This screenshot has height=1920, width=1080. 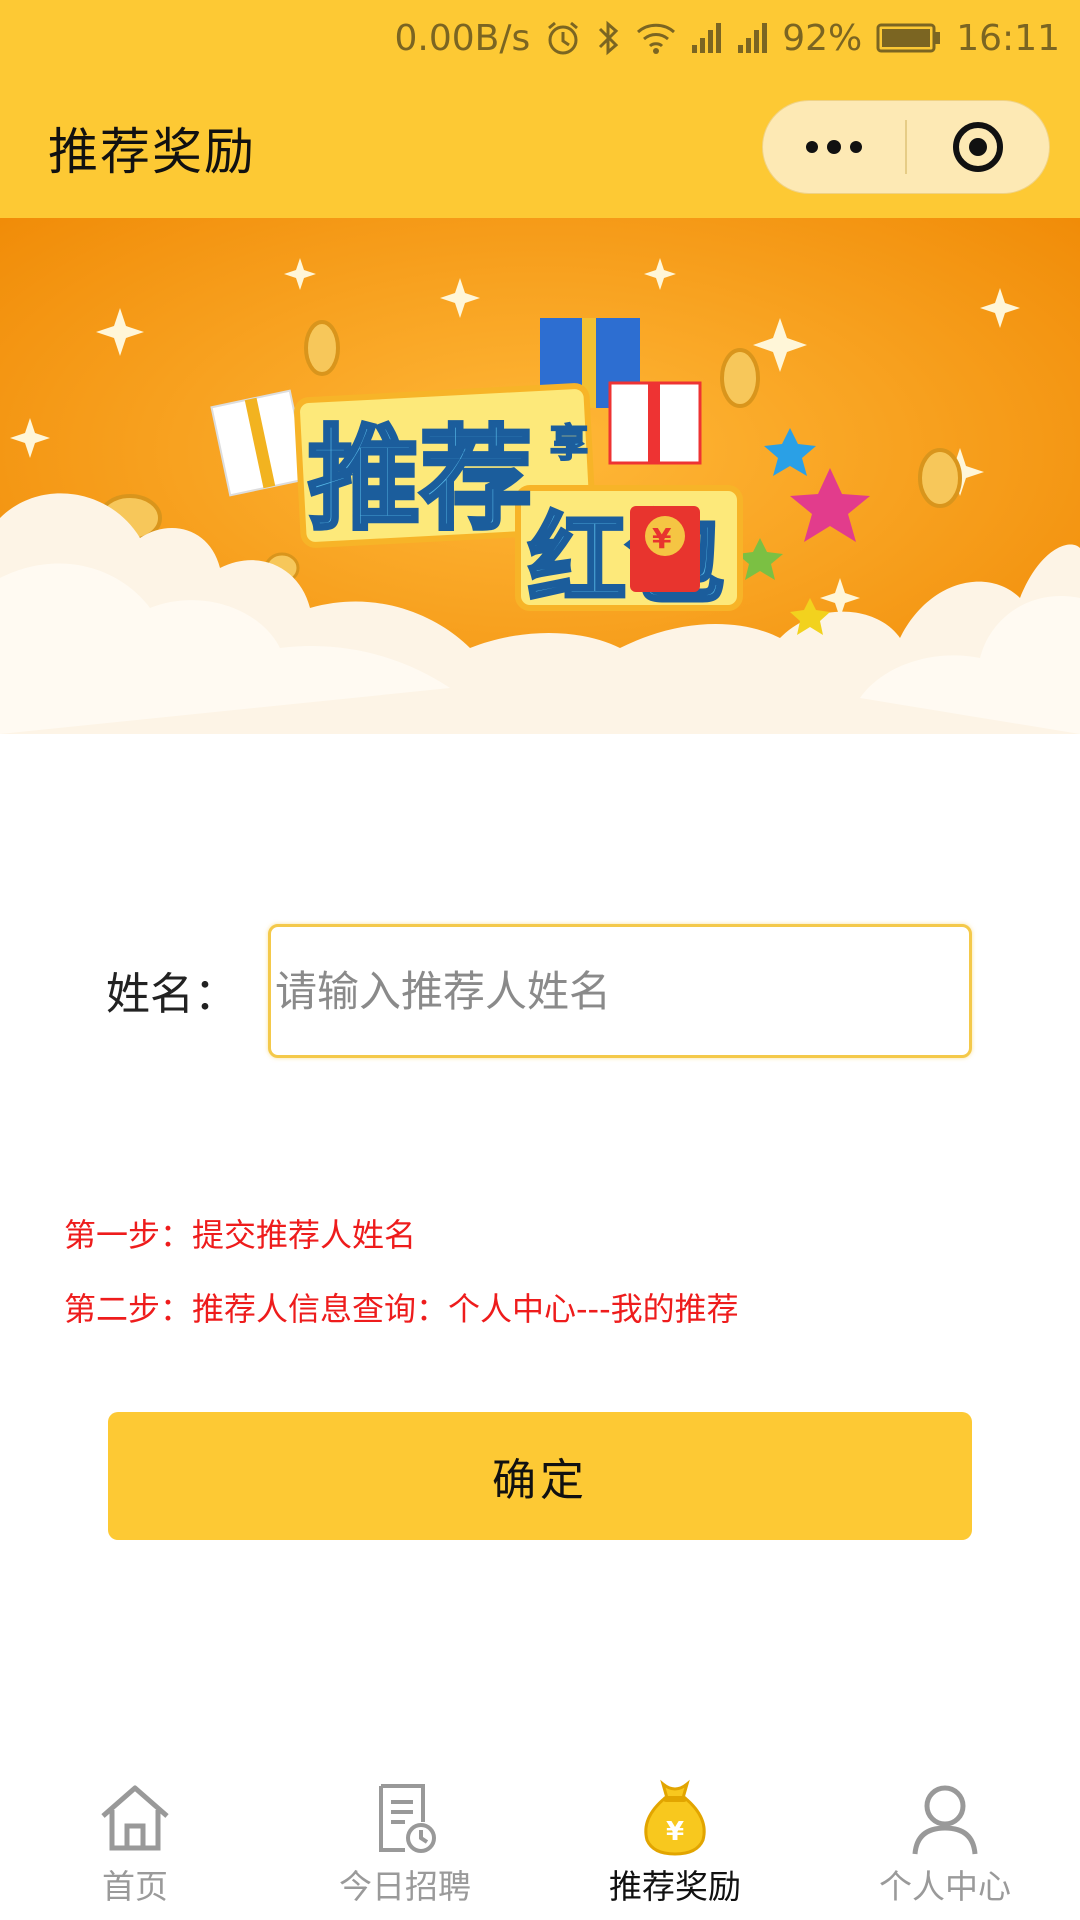 I want to click on bluetooth-icon, so click(x=609, y=38).